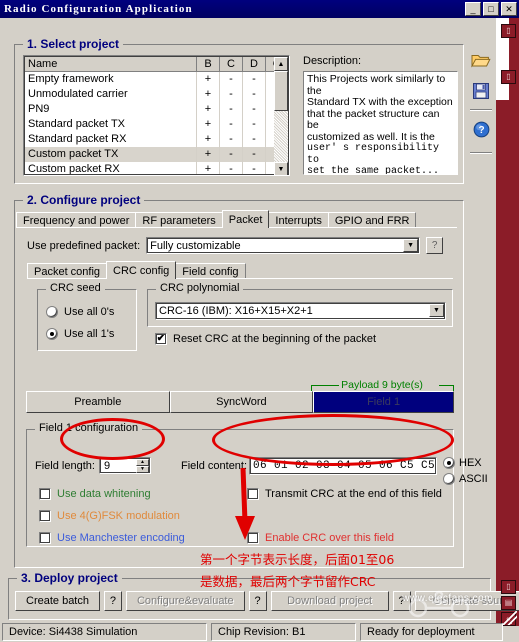  What do you see at coordinates (281, 168) in the screenshot?
I see `scroll-down-icon: ▼` at bounding box center [281, 168].